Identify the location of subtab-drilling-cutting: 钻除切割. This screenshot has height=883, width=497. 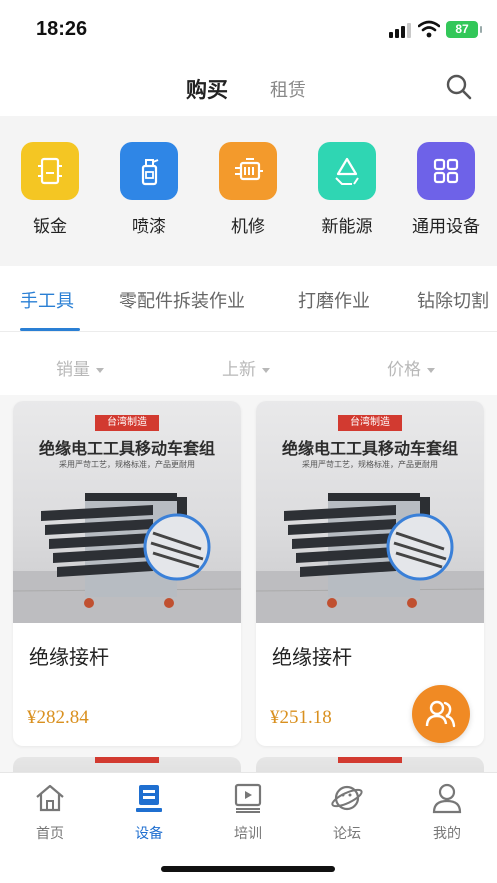
(453, 300).